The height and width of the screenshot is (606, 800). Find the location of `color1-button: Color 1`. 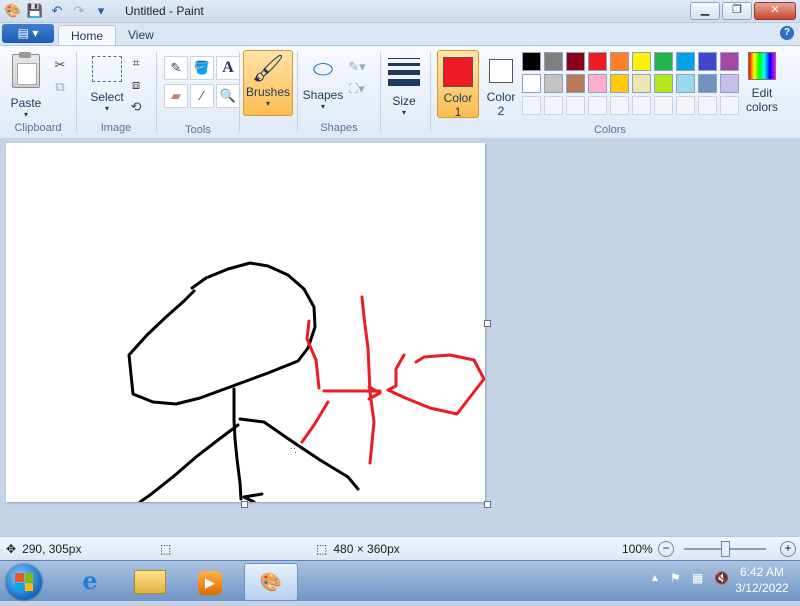

color1-button: Color 1 is located at coordinates (458, 84).